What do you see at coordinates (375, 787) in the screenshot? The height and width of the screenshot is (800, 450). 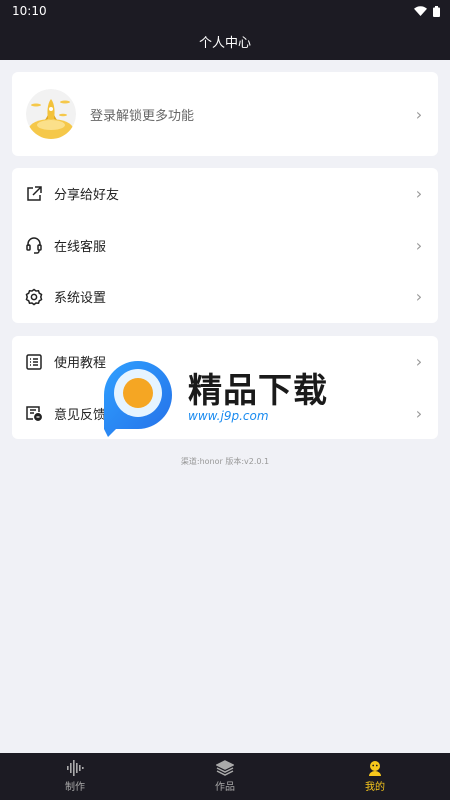 I see `tab-label: 我的` at bounding box center [375, 787].